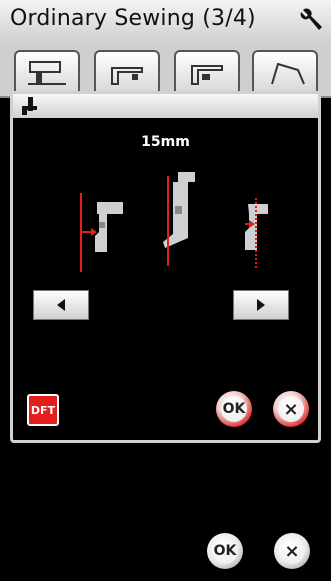 Image resolution: width=331 pixels, height=581 pixels. Describe the element at coordinates (133, 18) in the screenshot. I see `page-title: Ordinary Sewing (3/4)` at that location.